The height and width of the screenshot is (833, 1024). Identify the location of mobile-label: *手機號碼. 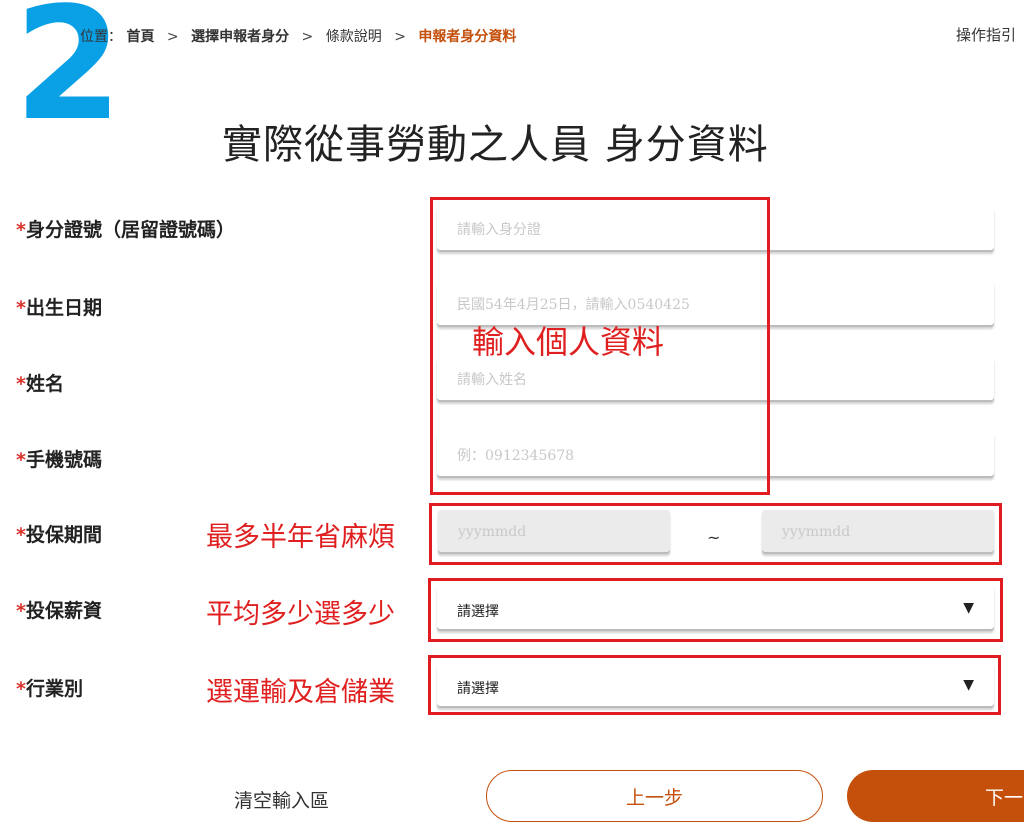
(59, 458).